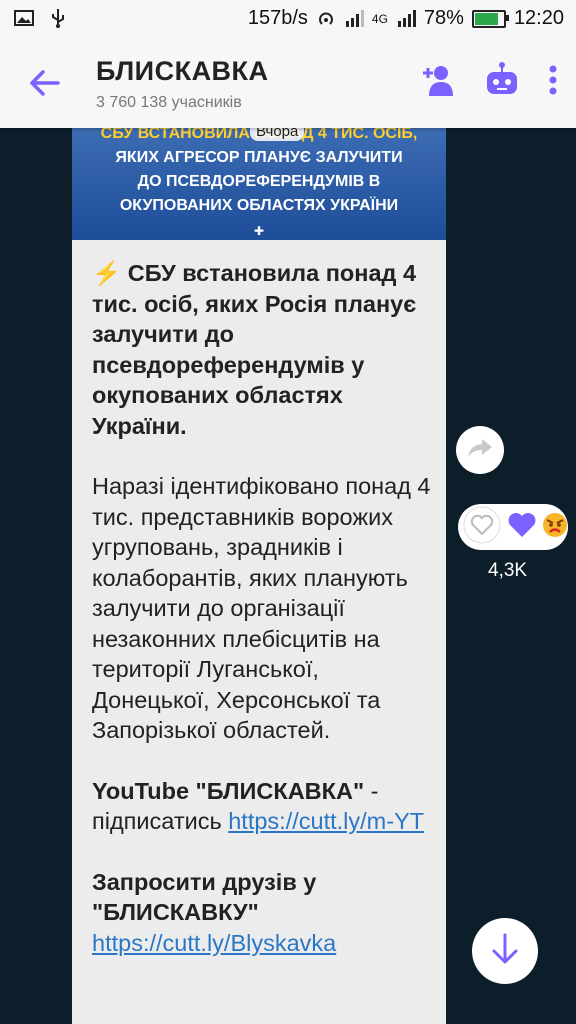 The height and width of the screenshot is (1024, 576). Describe the element at coordinates (288, 83) in the screenshot. I see `chat-header: БЛИСКАВКА 3 760 138 учасників` at that location.